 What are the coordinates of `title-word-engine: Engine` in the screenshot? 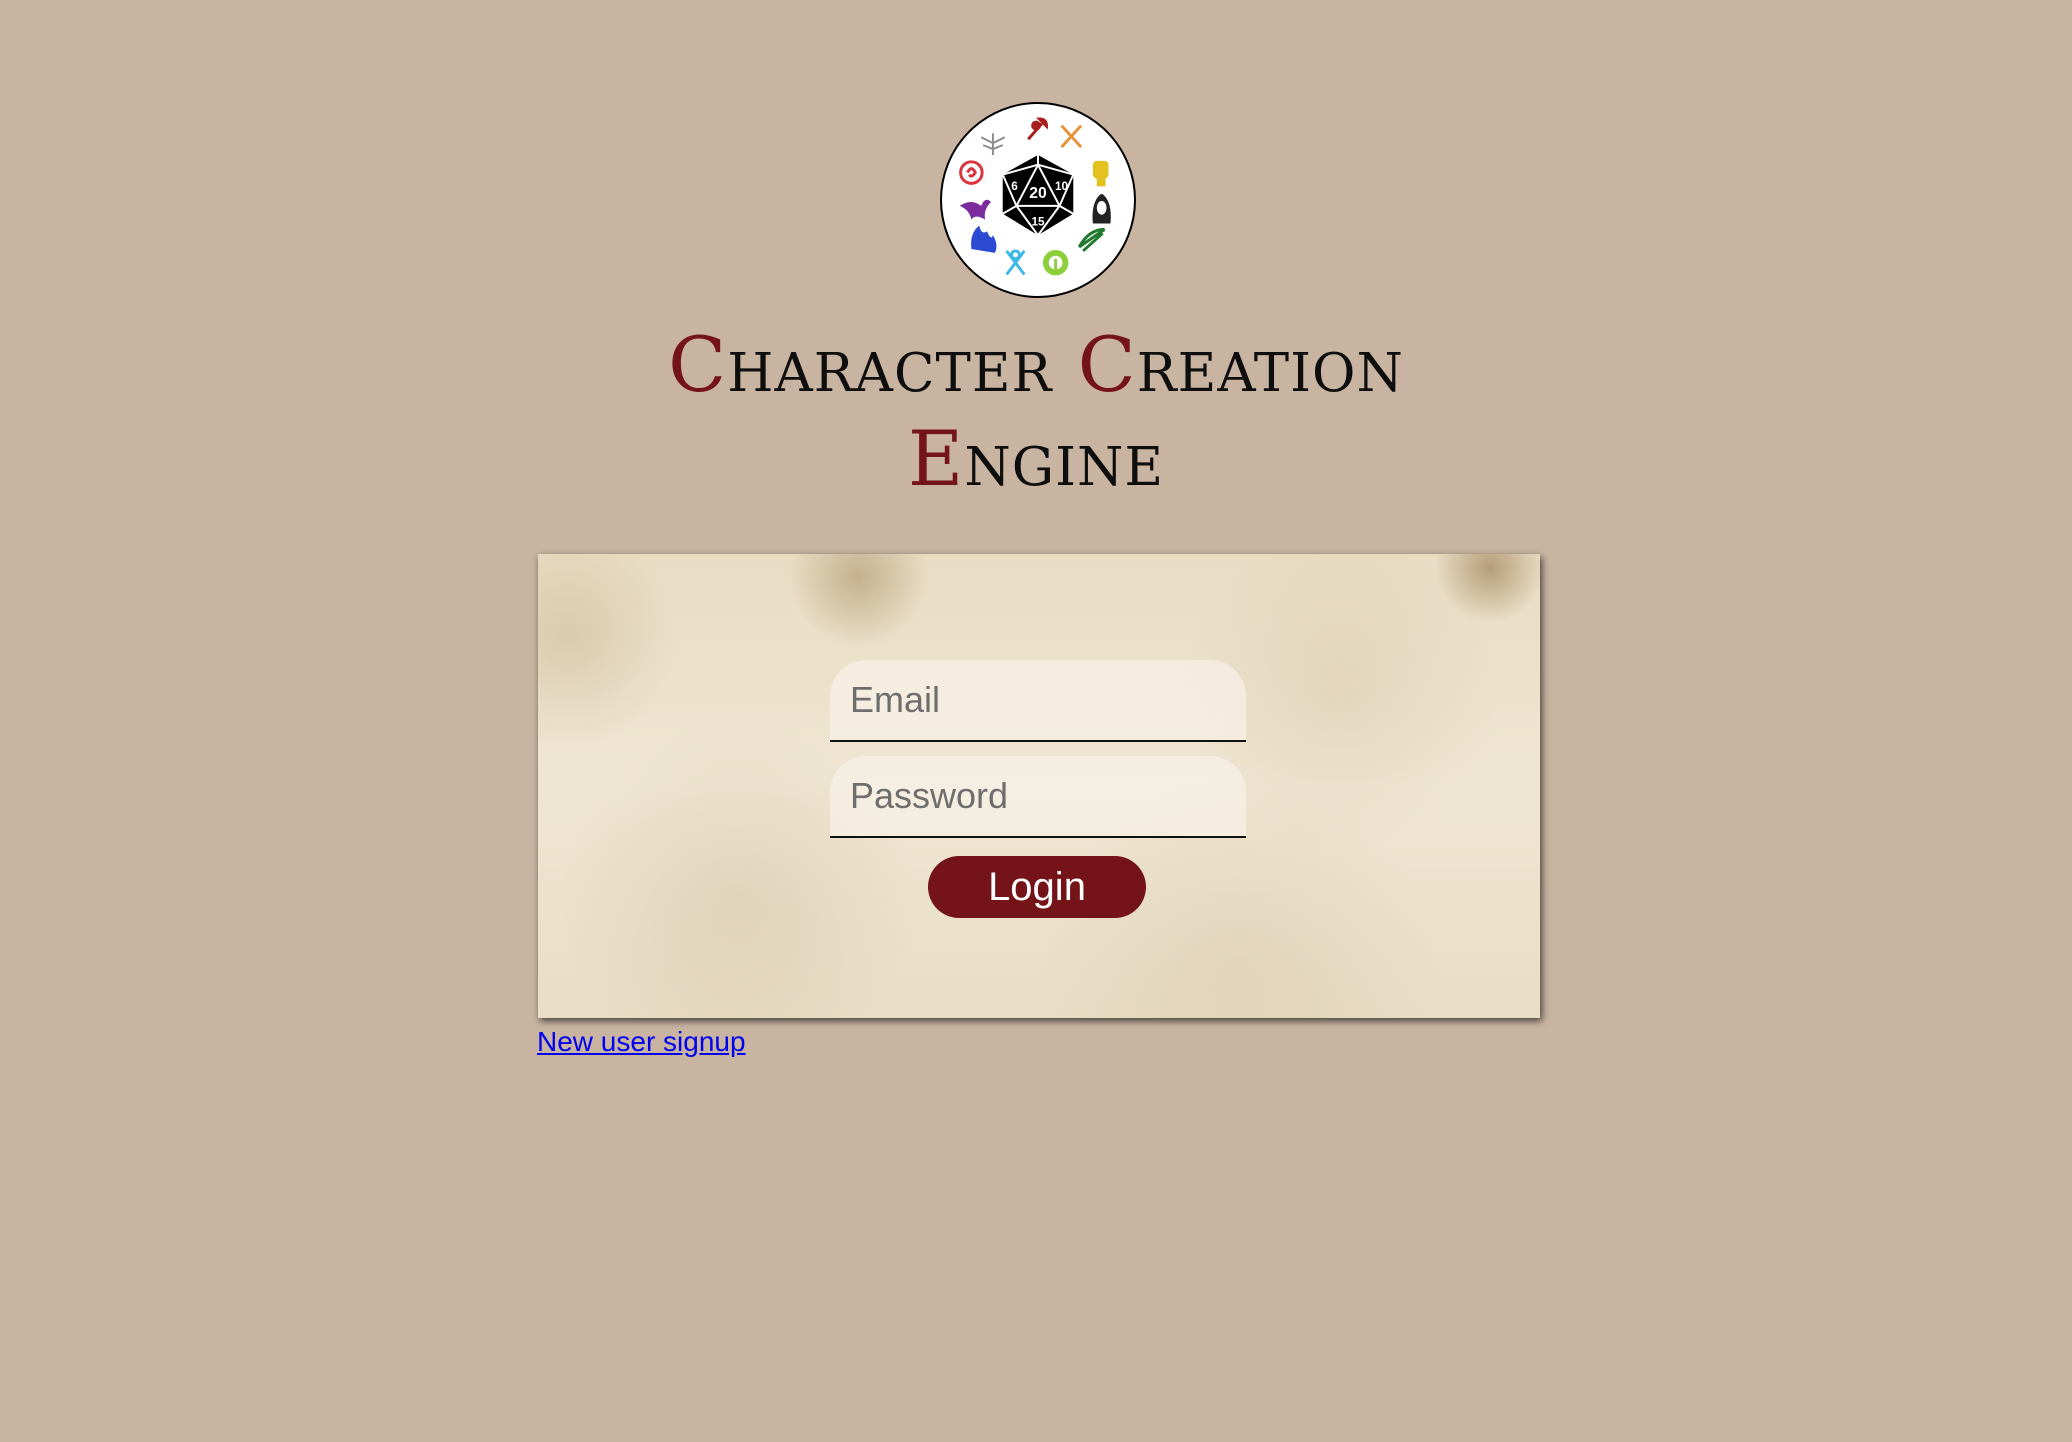 It's located at (1036, 458).